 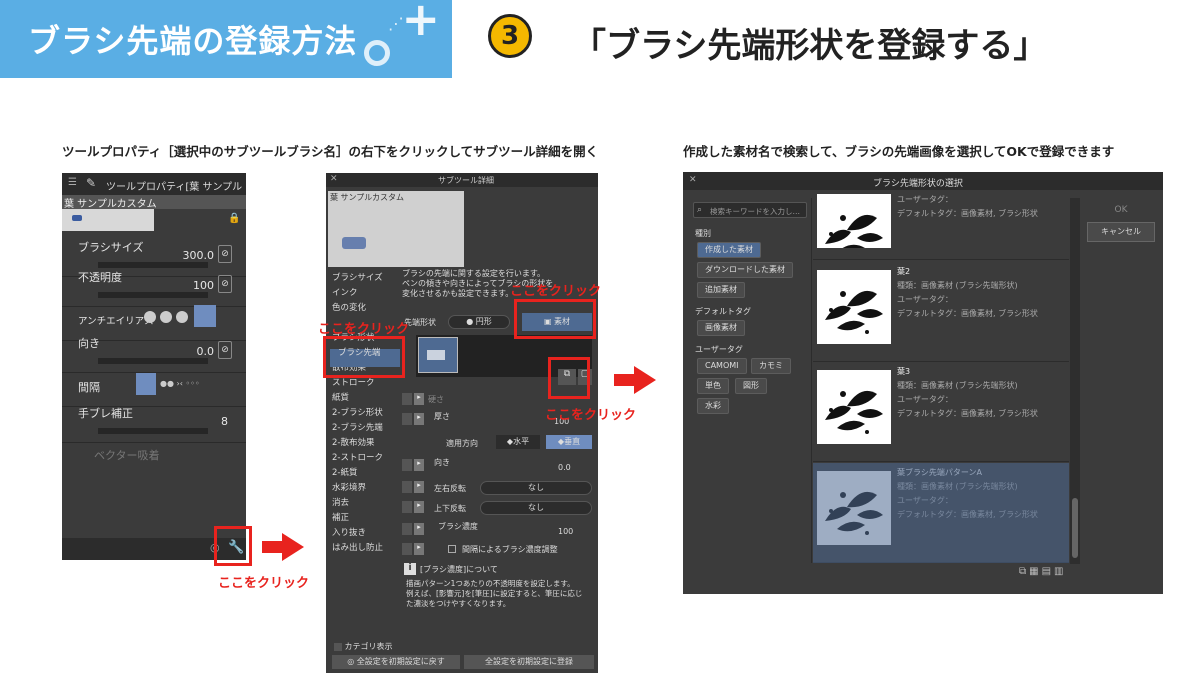 I want to click on circle-tip-button: ● 円形, so click(x=479, y=322).